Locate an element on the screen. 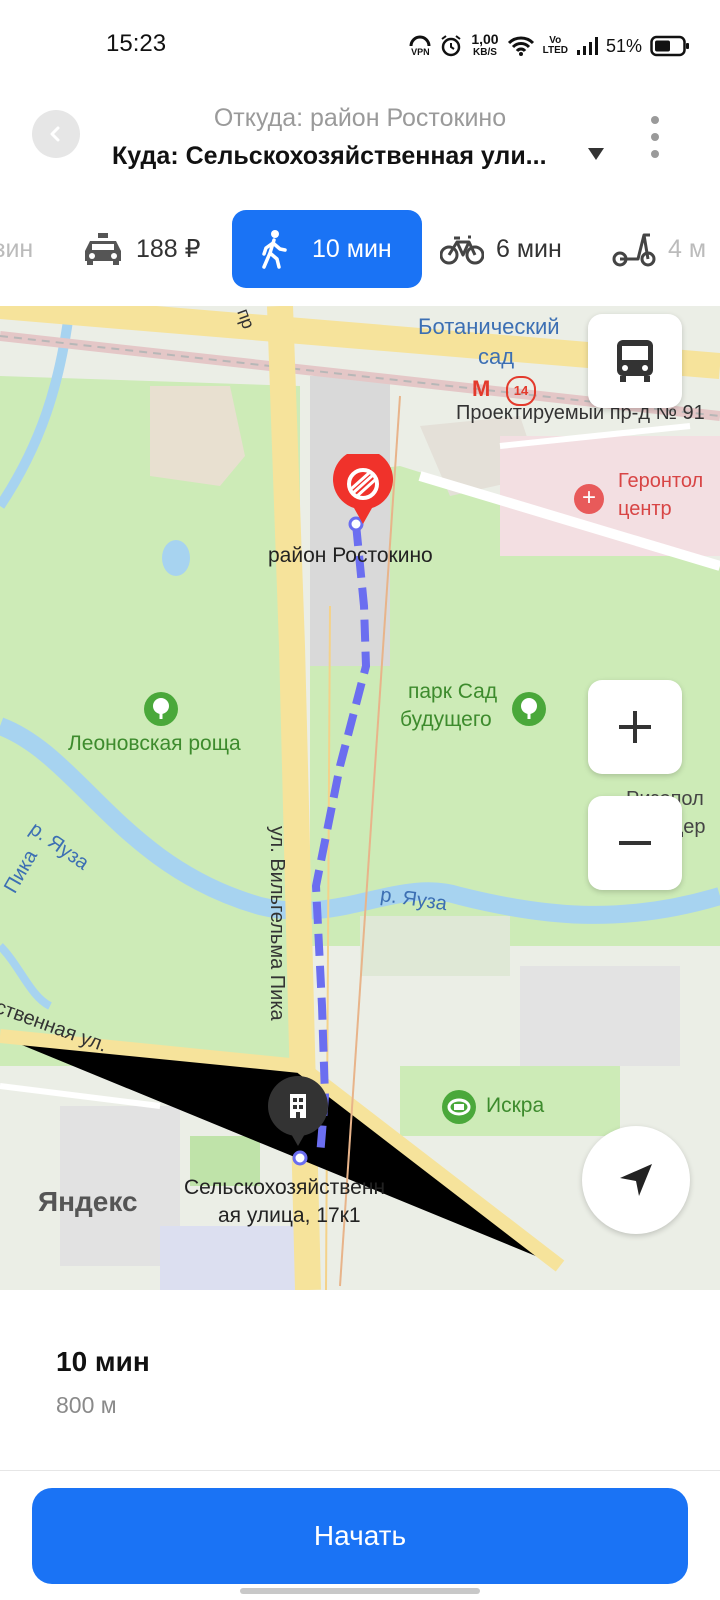  tab-bike: 6 мин is located at coordinates (501, 249).